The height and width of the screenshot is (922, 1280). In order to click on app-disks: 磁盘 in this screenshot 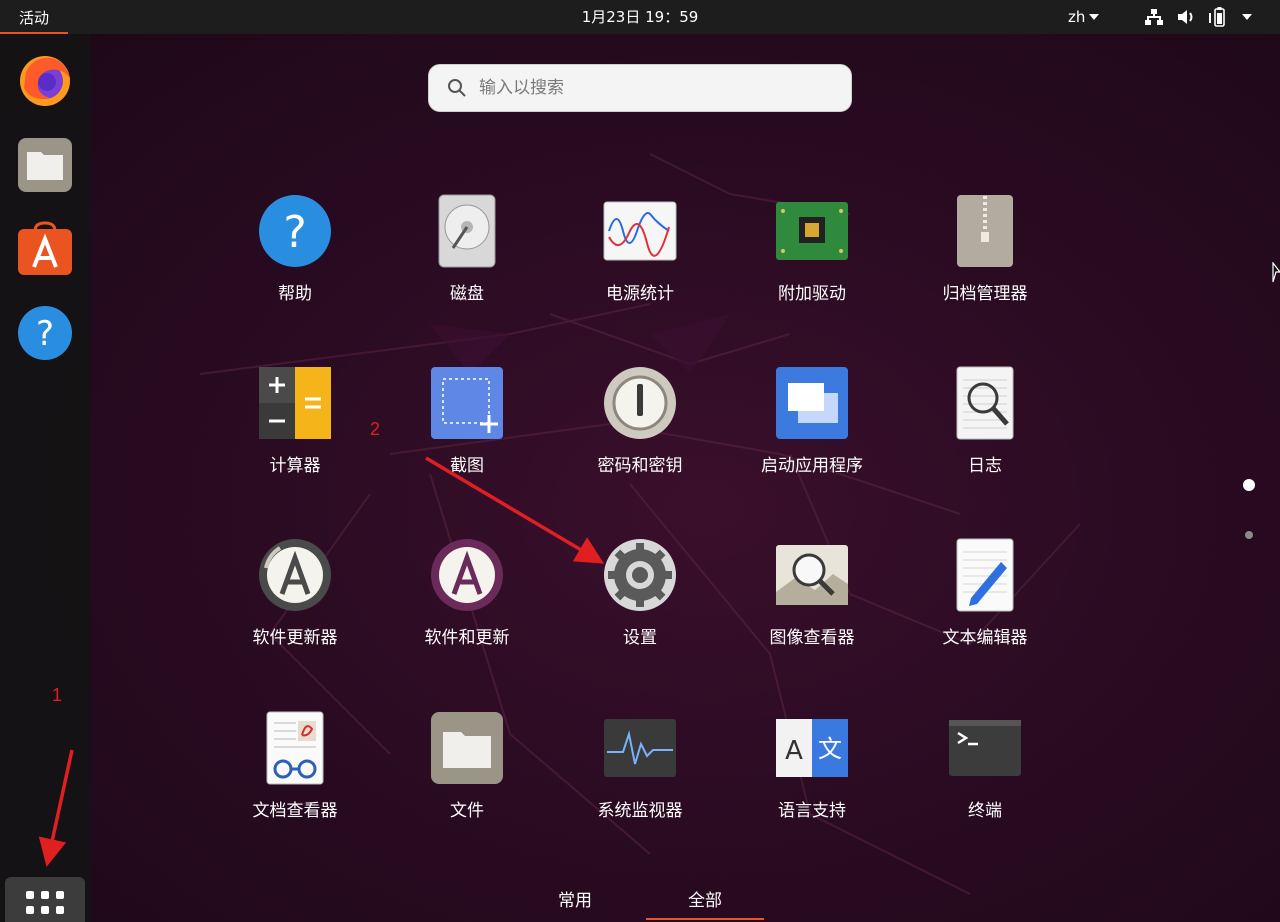, I will do `click(467, 253)`.